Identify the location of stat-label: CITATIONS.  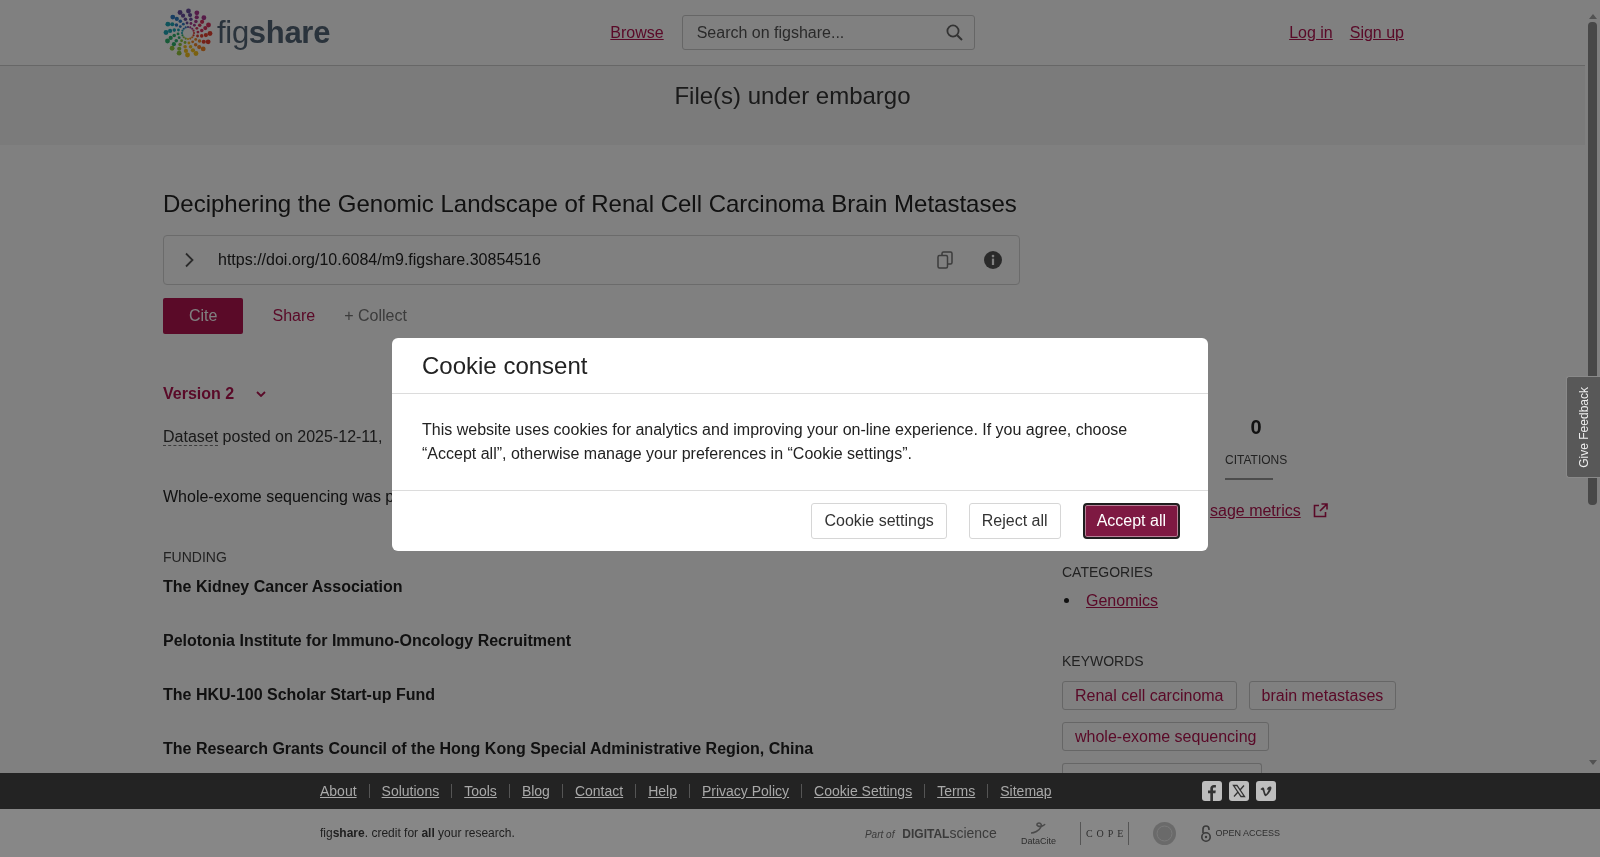
(1256, 460).